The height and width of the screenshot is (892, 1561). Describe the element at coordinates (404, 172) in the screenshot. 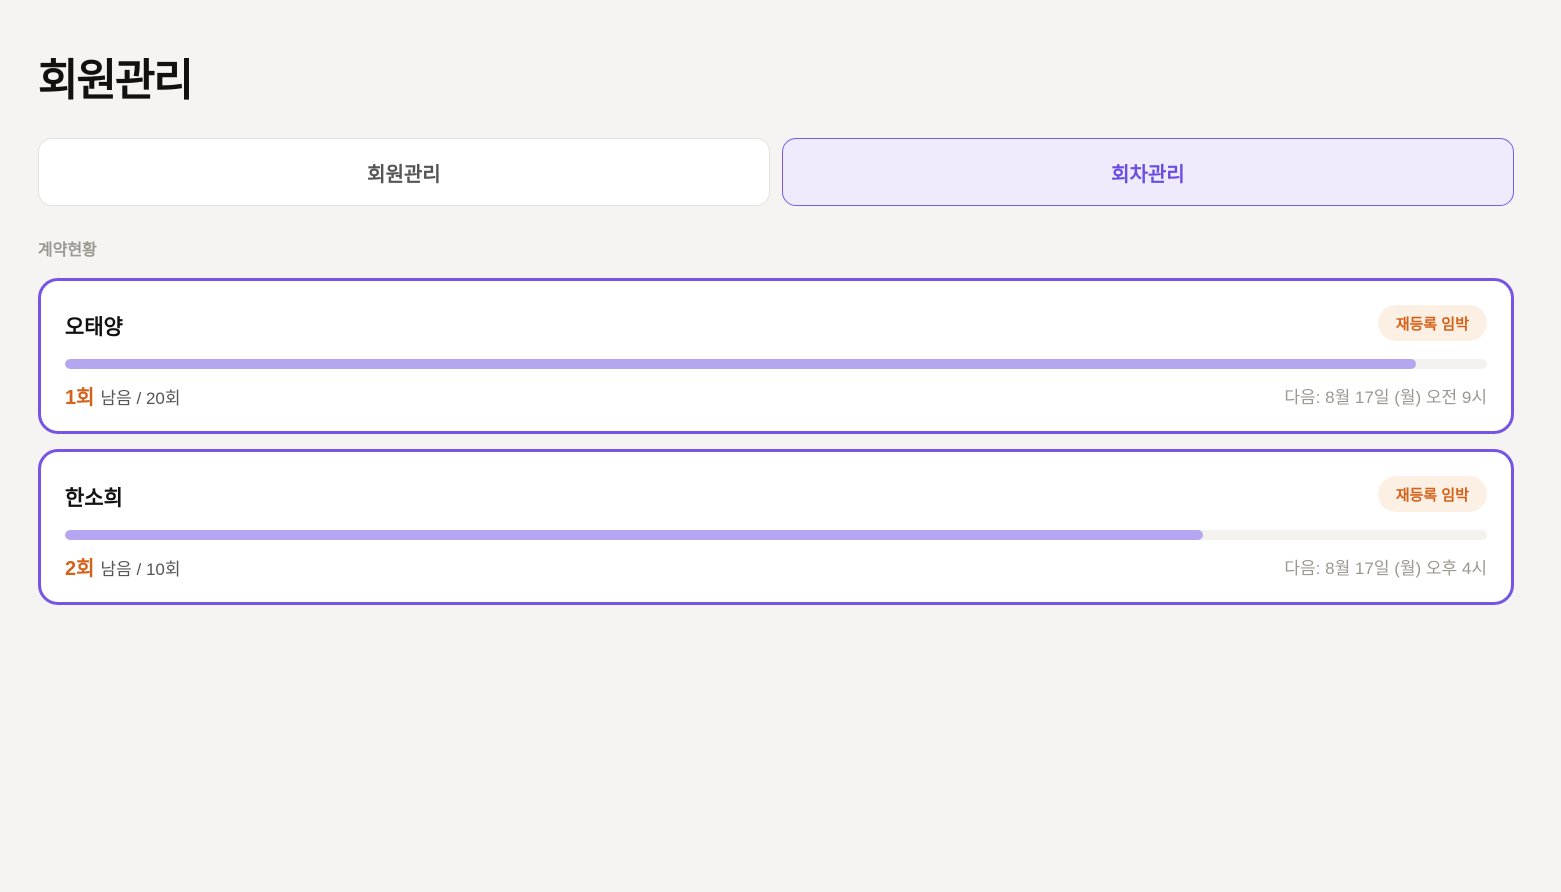

I see `tab-member-management: 회원관리` at that location.